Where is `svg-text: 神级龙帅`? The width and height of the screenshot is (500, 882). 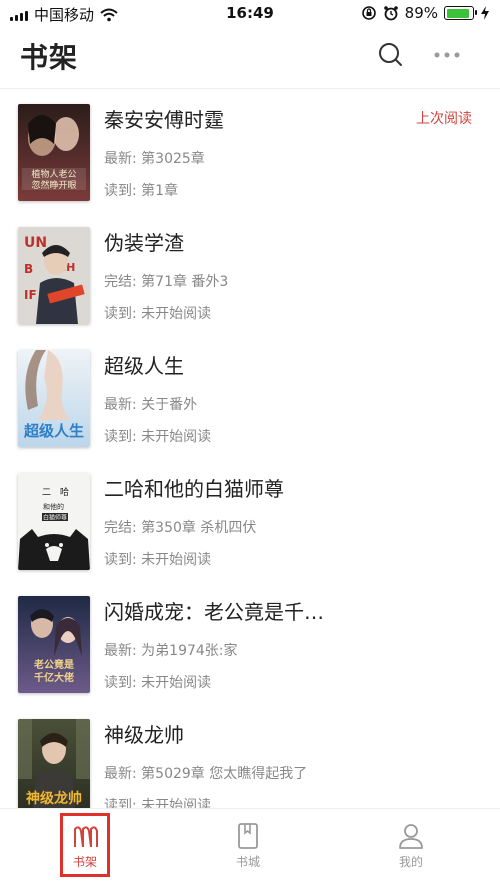
svg-text: 神级龙帅 is located at coordinates (54, 798).